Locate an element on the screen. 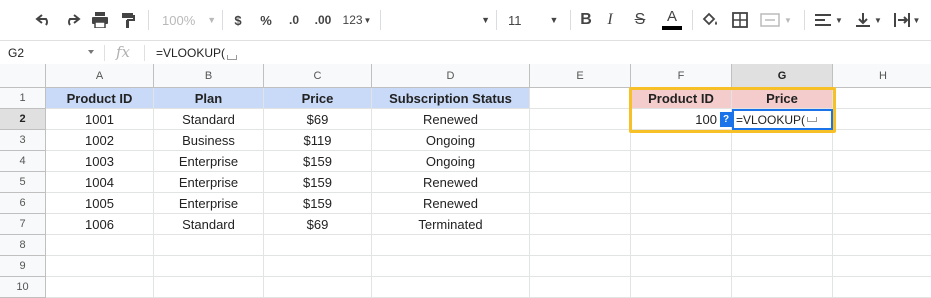  table-cell: Terminated is located at coordinates (451, 224).